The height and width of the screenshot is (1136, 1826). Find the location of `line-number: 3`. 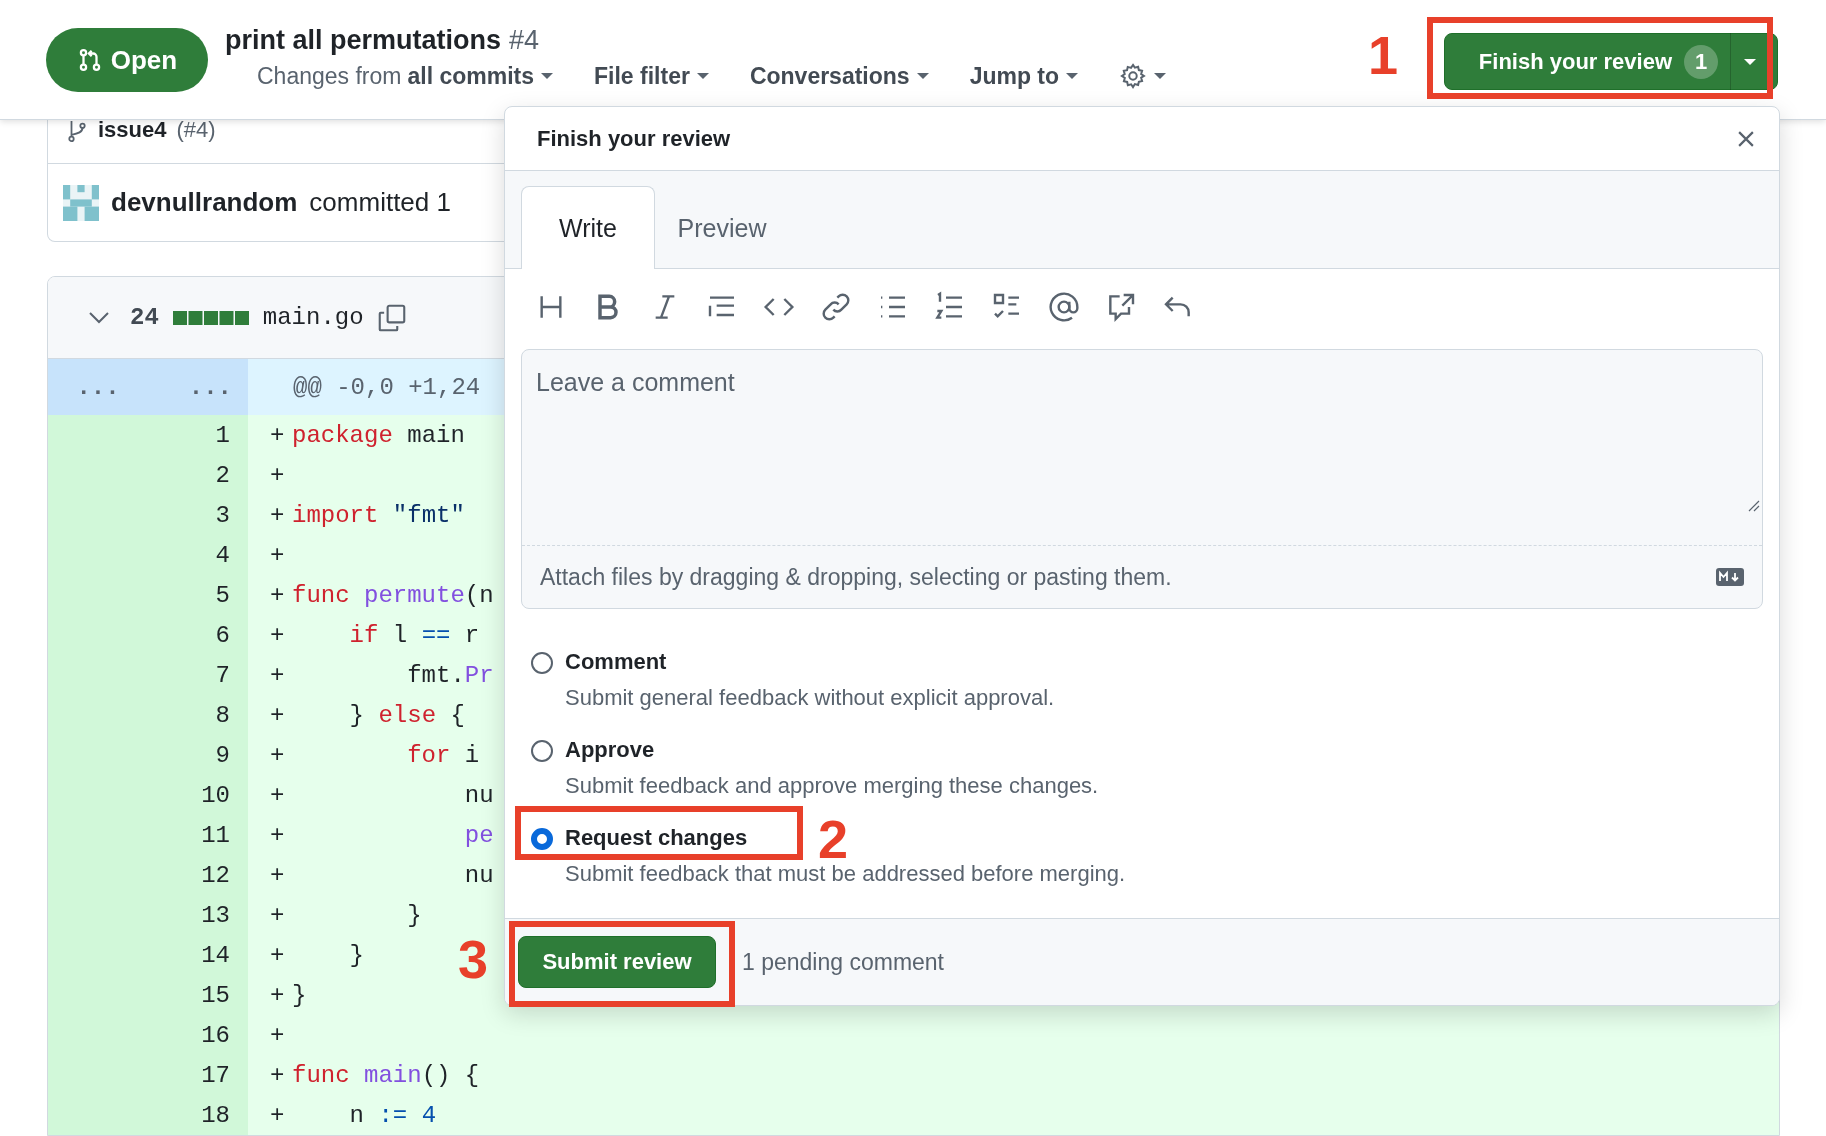

line-number: 3 is located at coordinates (222, 515).